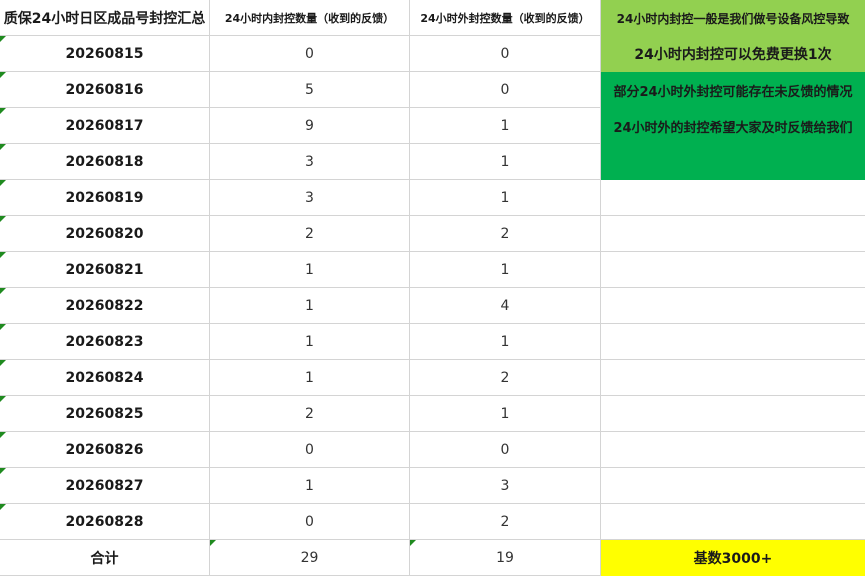 This screenshot has height=577, width=865. What do you see at coordinates (310, 126) in the screenshot?
I see `within-count-cell: 9` at bounding box center [310, 126].